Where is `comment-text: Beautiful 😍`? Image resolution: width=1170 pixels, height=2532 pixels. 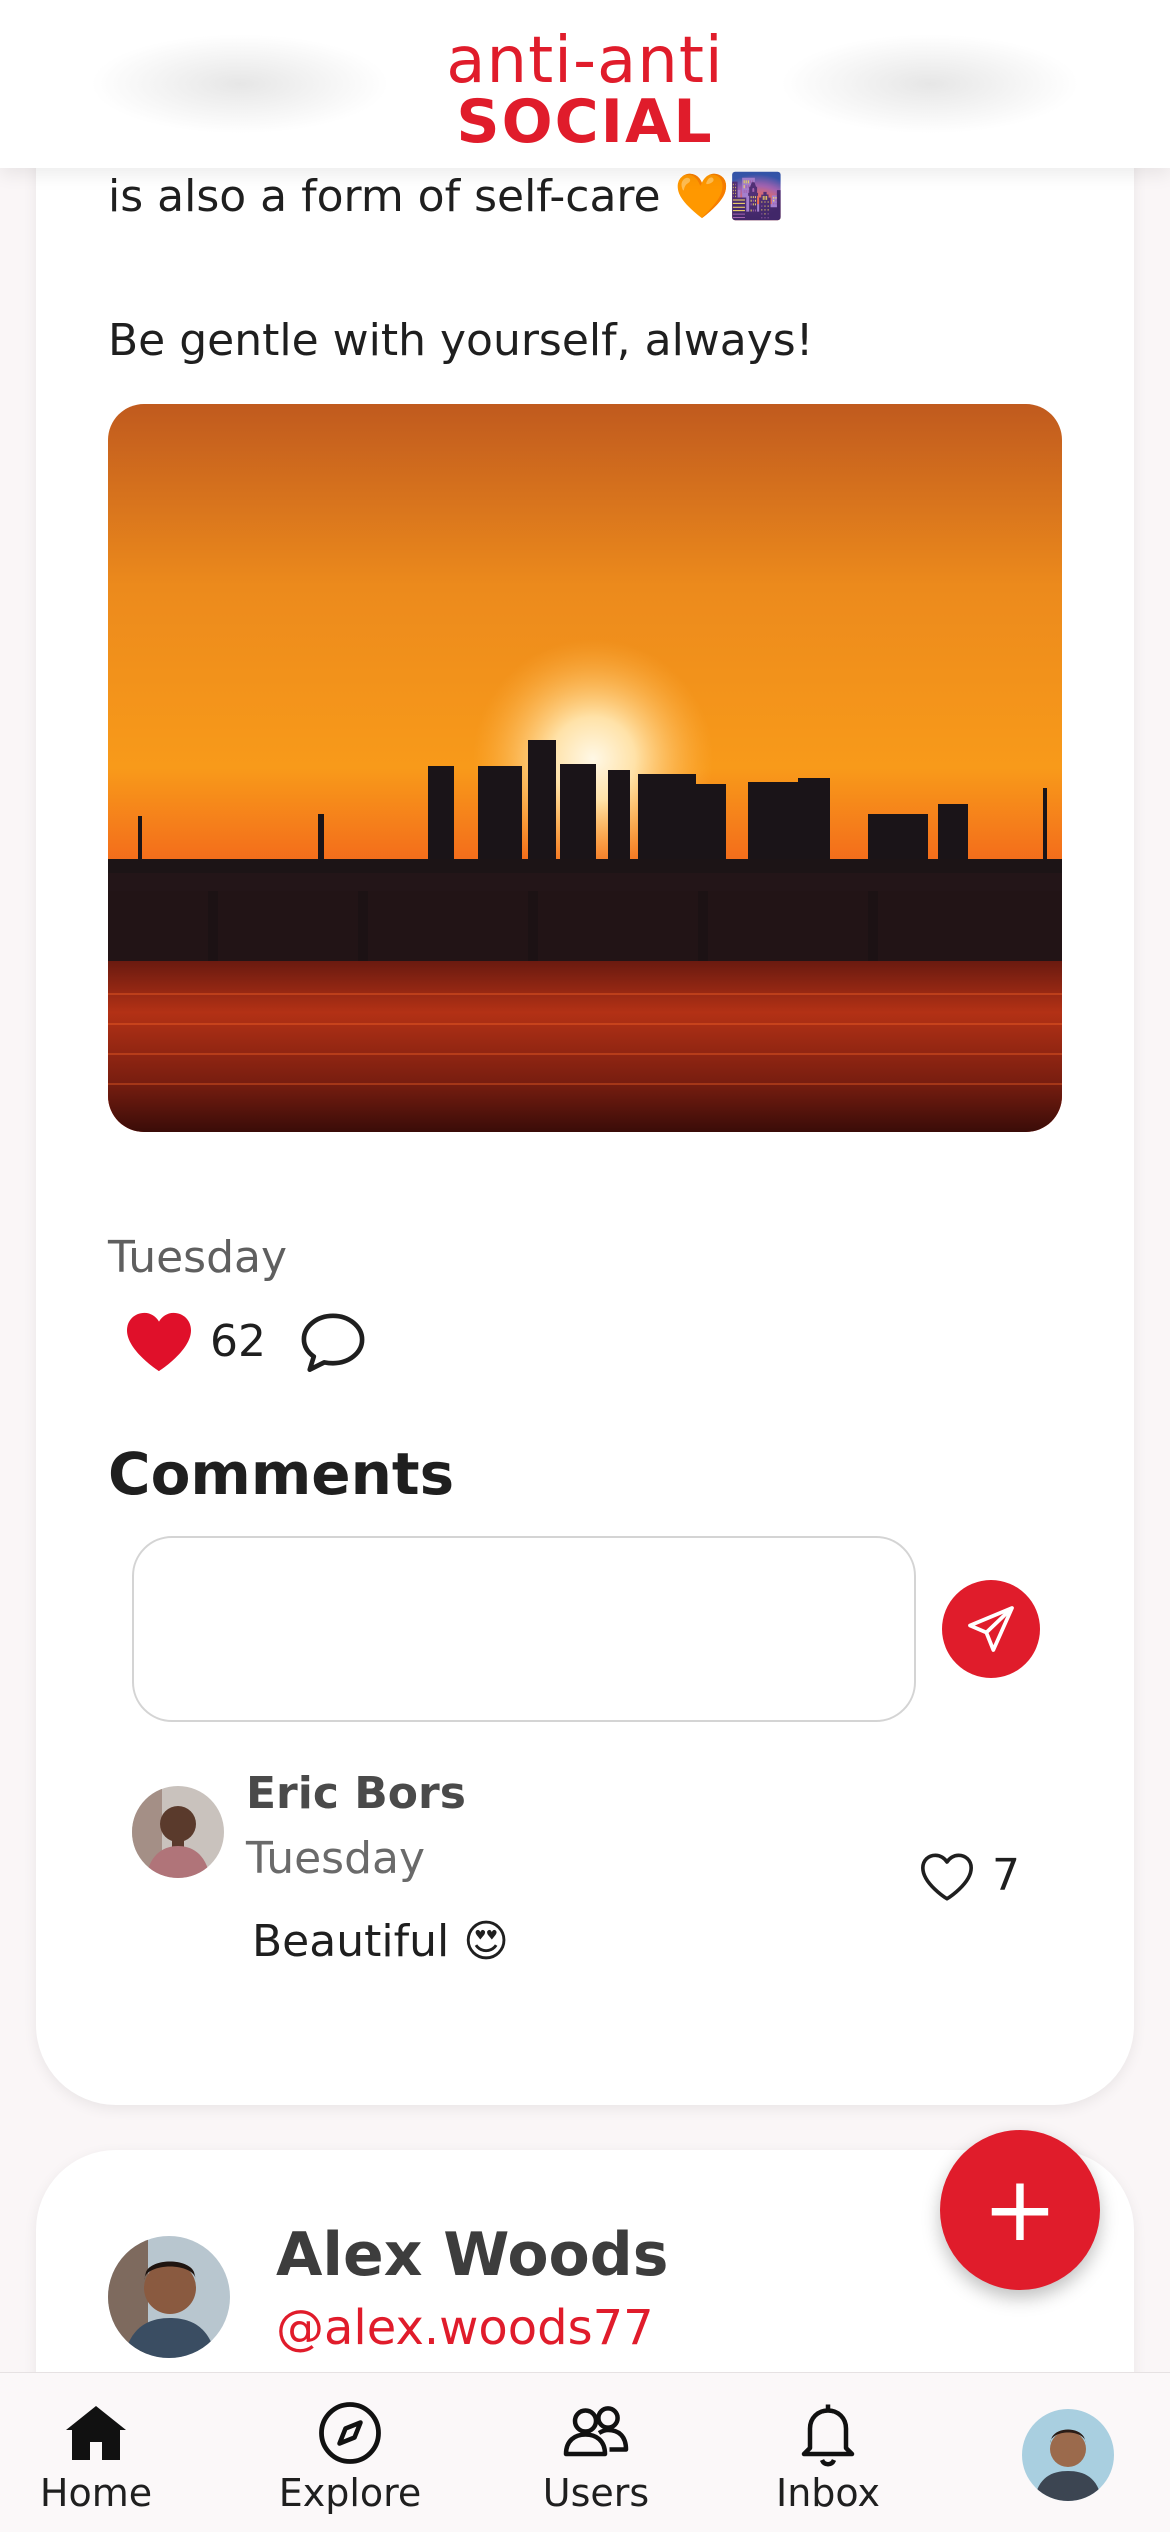
comment-text: Beautiful 😍 is located at coordinates (381, 1941).